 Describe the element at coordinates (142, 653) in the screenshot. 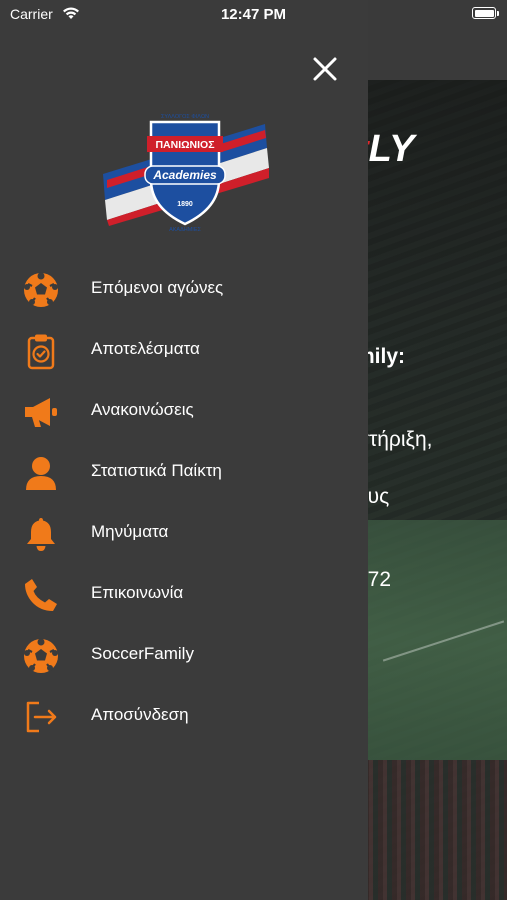

I see `menu-label: SoccerFamily` at that location.